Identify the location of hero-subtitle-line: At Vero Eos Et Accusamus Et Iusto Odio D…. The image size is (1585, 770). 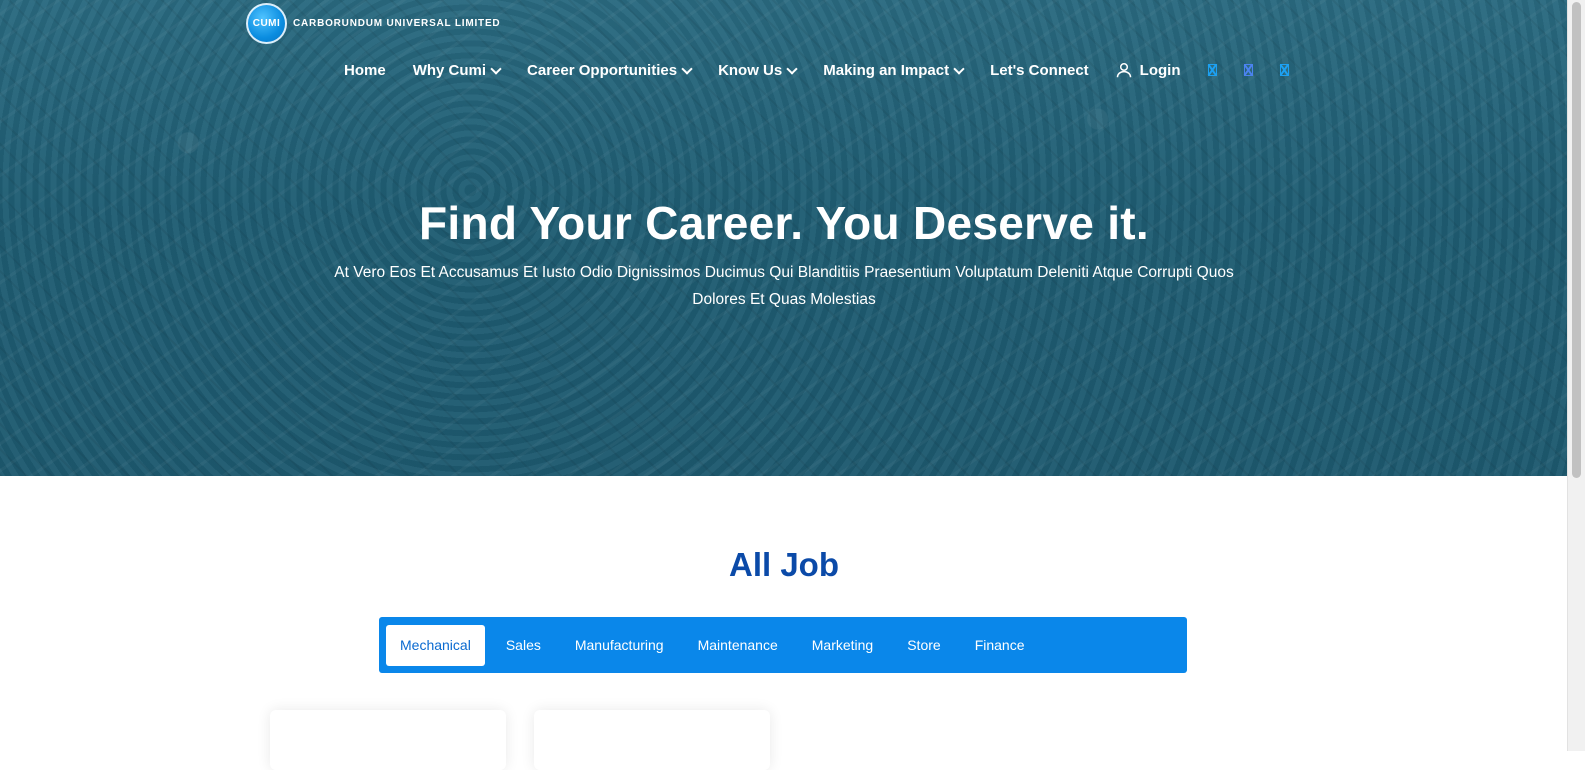
(784, 272).